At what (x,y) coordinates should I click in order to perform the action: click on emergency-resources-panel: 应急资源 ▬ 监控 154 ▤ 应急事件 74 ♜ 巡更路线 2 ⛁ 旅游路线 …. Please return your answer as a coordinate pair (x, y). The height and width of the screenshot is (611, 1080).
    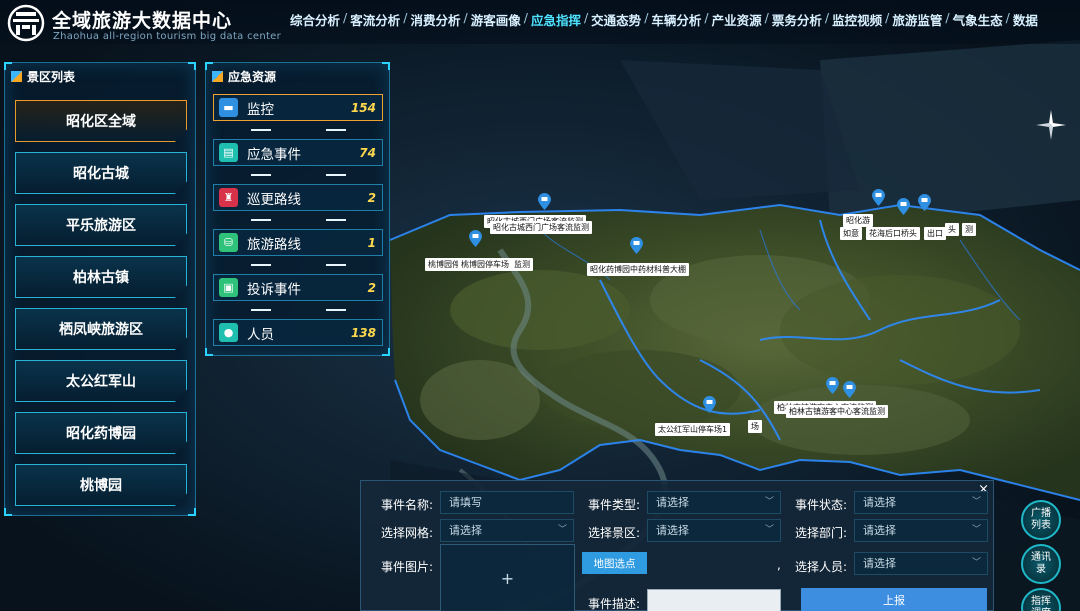
    Looking at the image, I should click on (297, 209).